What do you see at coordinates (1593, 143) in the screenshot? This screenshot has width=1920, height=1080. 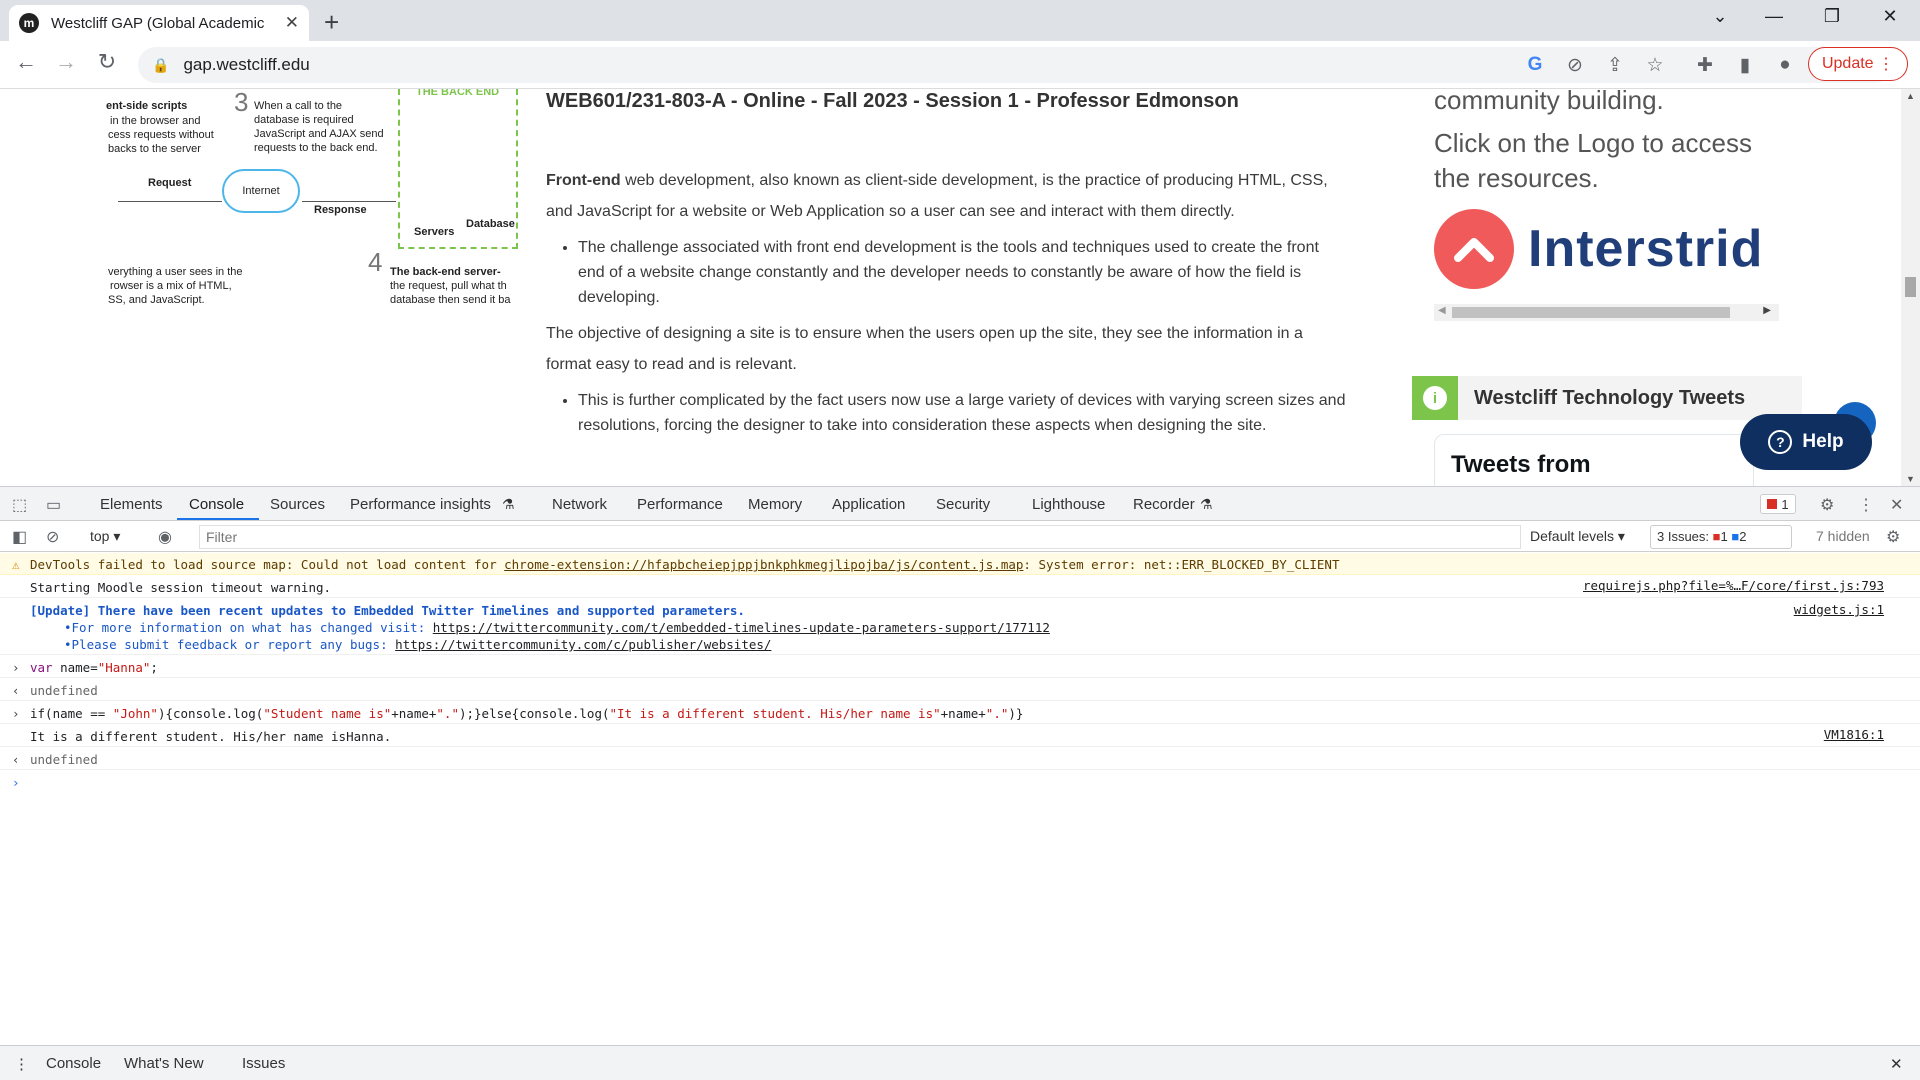 I see `sidebar-line-2: Click on the Logo to access` at bounding box center [1593, 143].